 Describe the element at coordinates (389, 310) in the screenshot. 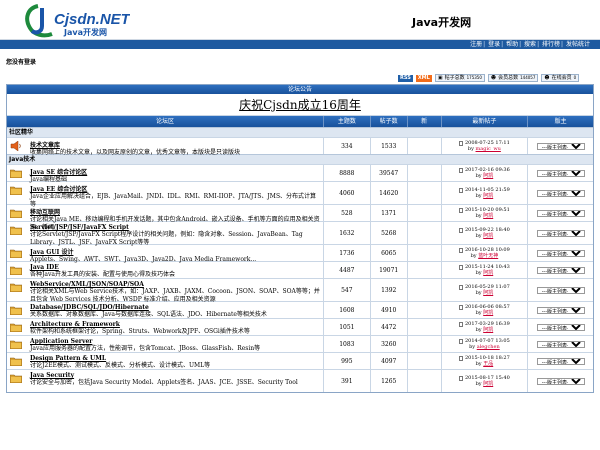

I see `post-count: 4910` at that location.